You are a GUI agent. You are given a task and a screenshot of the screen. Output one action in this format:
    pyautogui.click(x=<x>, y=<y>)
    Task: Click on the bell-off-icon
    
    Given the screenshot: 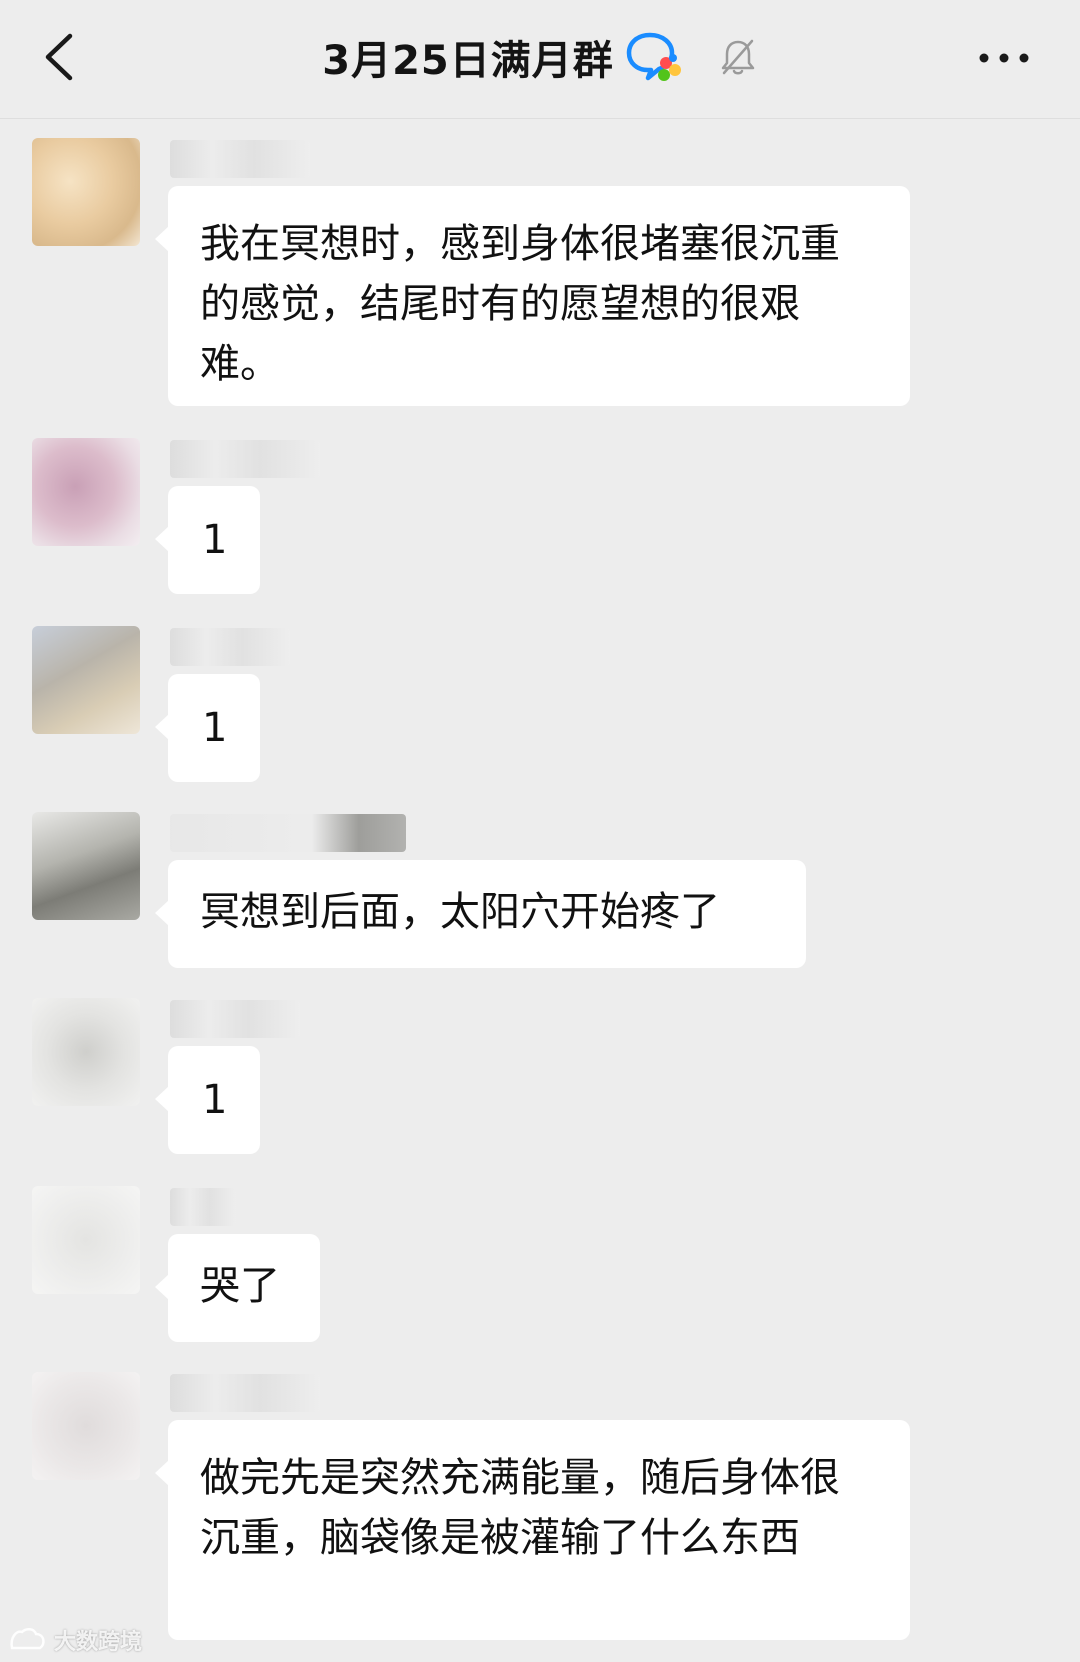 What is the action you would take?
    pyautogui.click(x=737, y=57)
    